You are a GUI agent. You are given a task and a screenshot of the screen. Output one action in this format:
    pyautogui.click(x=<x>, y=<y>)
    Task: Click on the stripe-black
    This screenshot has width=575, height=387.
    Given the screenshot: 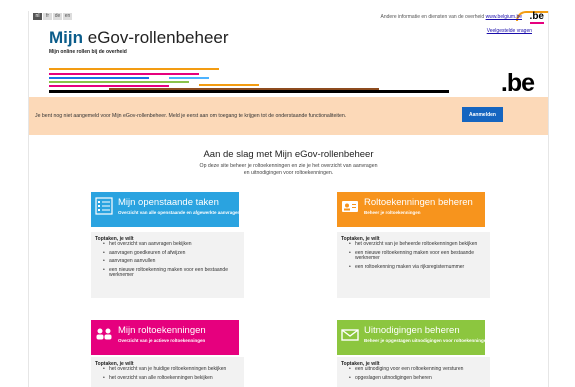 What is the action you would take?
    pyautogui.click(x=249, y=91)
    